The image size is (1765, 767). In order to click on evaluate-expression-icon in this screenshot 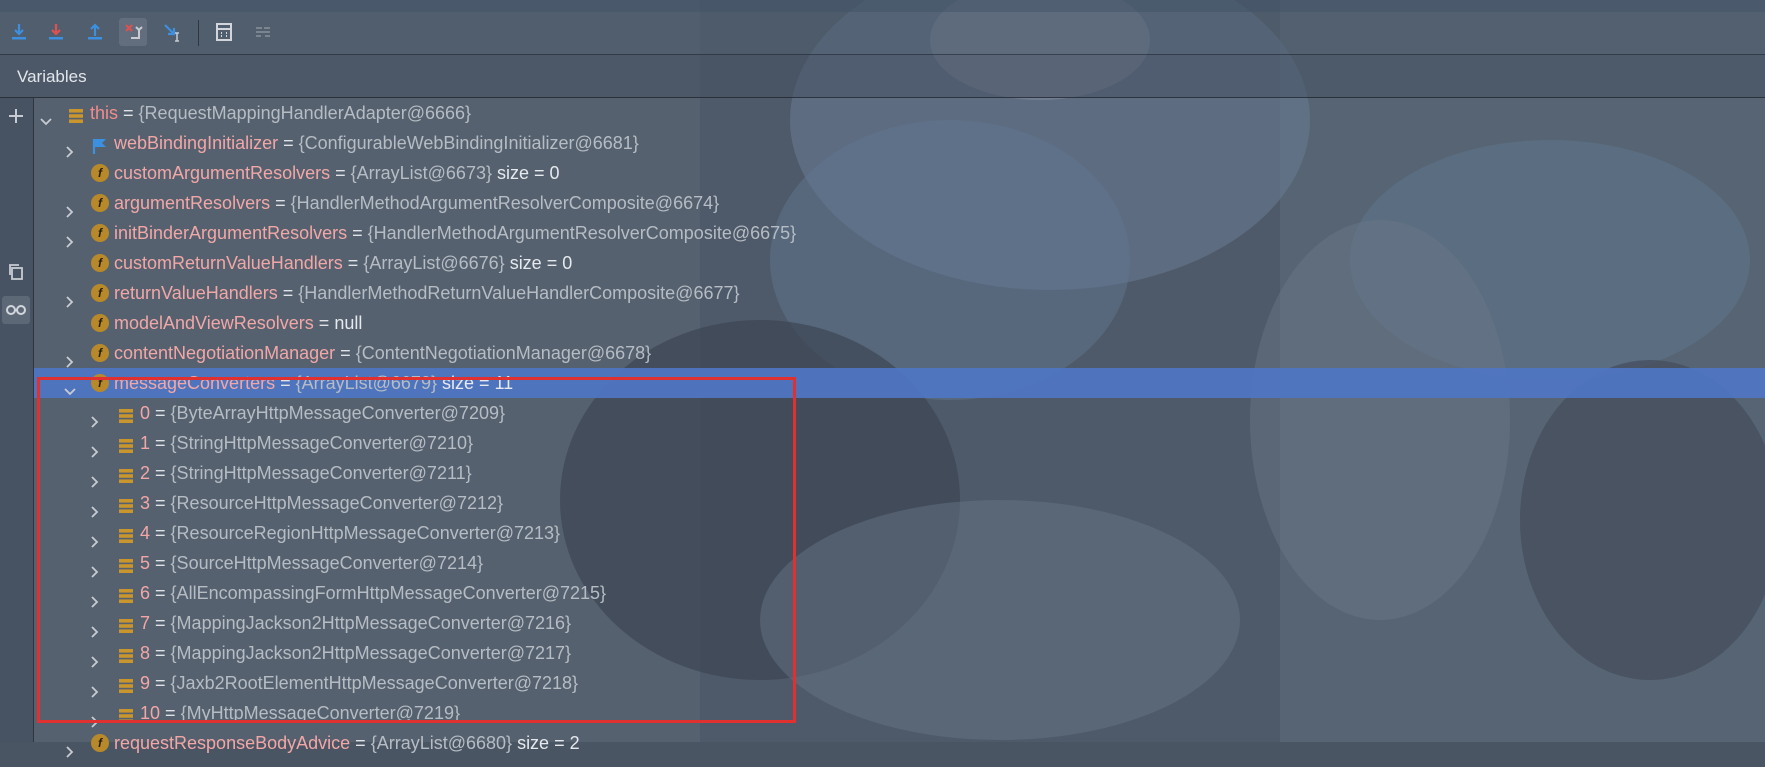, I will do `click(224, 32)`.